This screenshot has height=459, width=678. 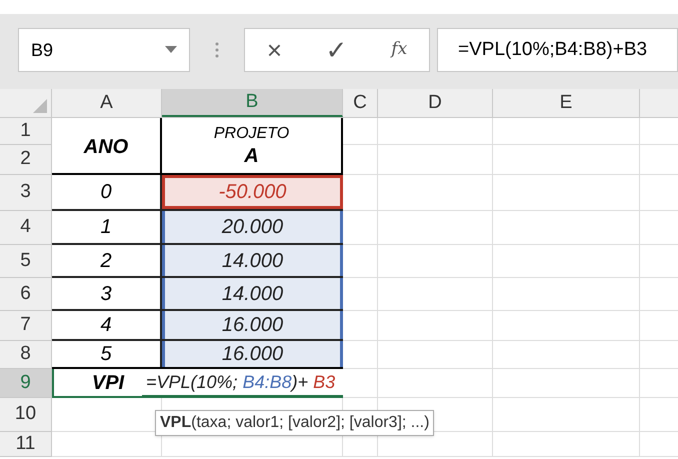 What do you see at coordinates (42, 50) in the screenshot?
I see `cell-reference: B9` at bounding box center [42, 50].